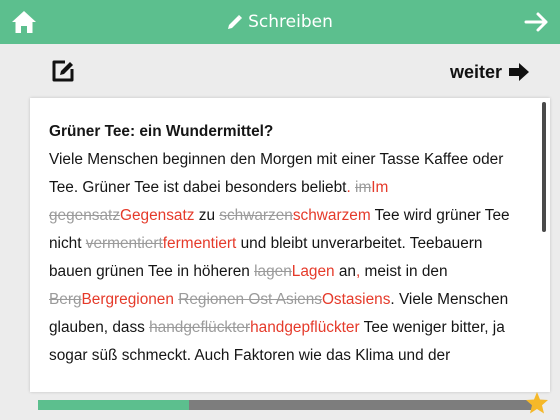  I want to click on inserted-text: Bergregionen, so click(127, 299).